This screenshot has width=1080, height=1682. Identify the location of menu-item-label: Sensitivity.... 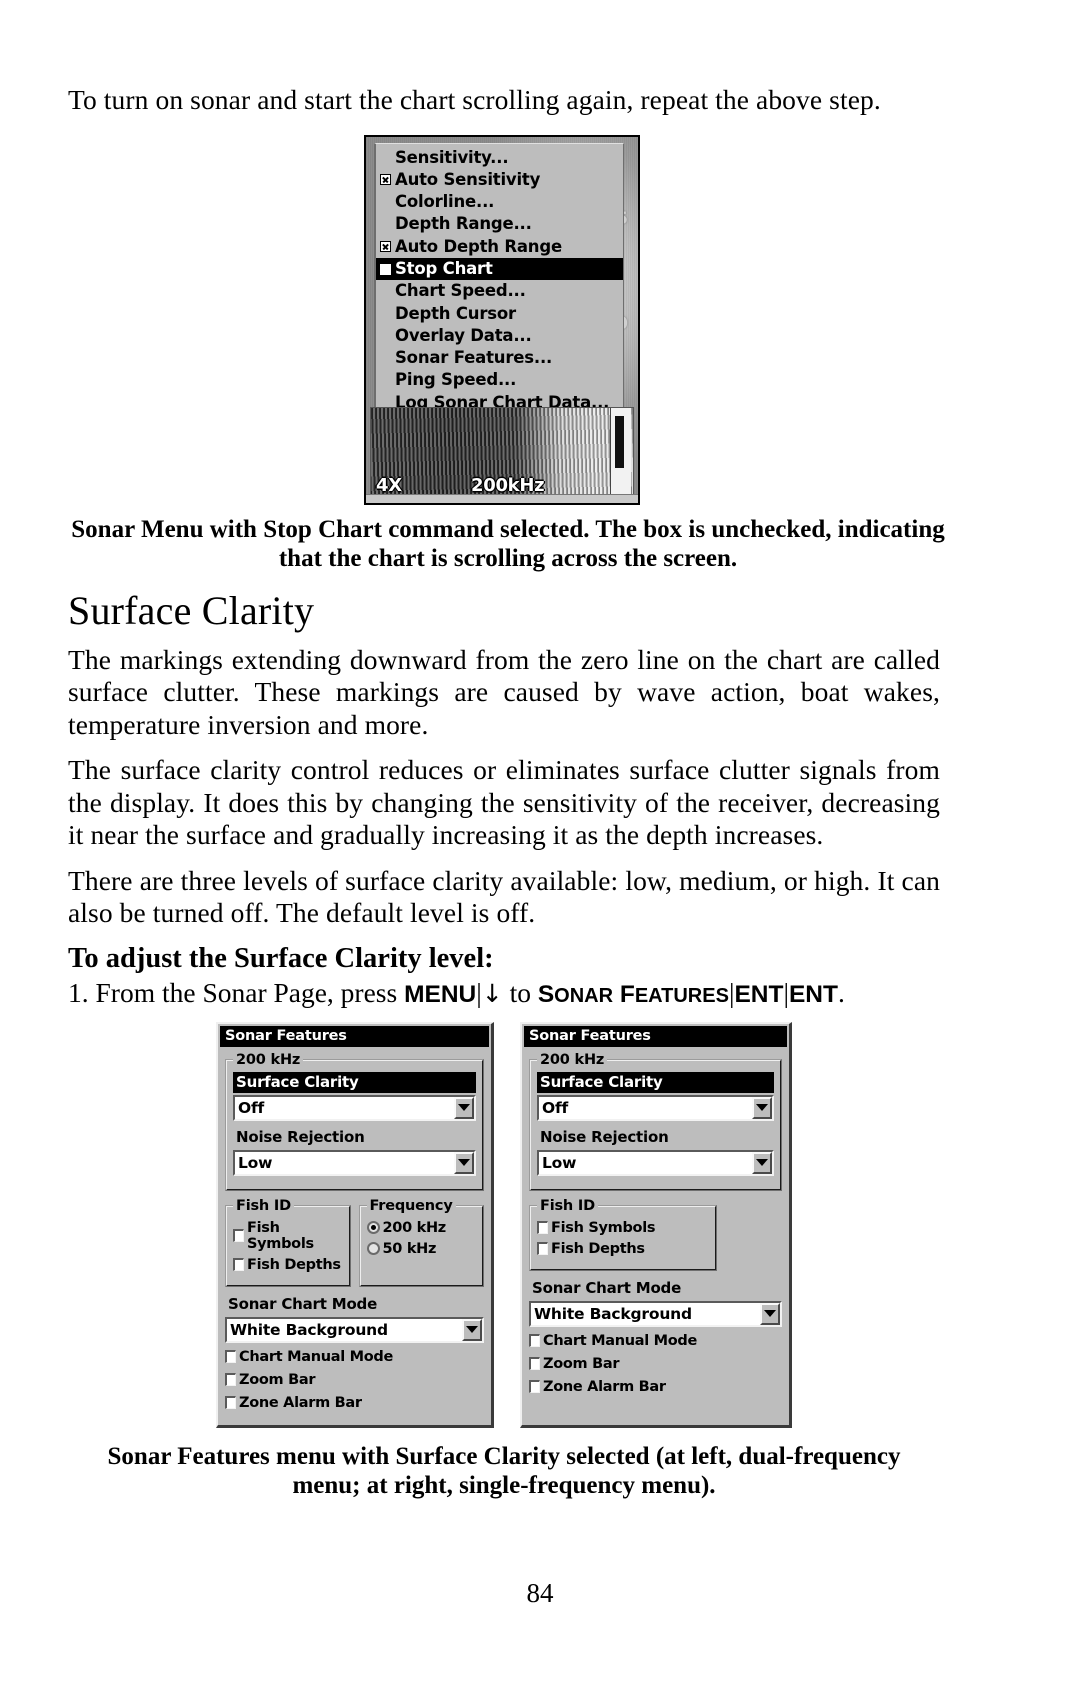
(452, 157).